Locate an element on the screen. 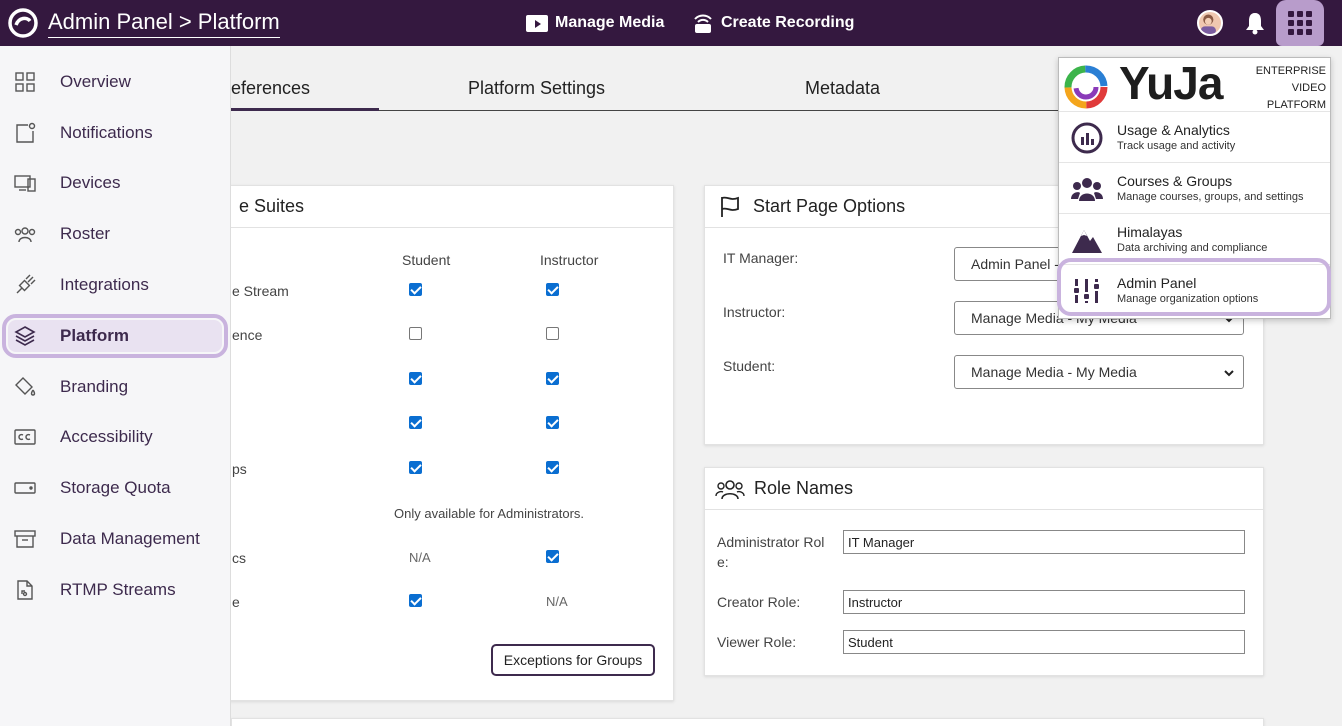  sidebar-item-storage-quota: Storage Quota is located at coordinates (115, 488).